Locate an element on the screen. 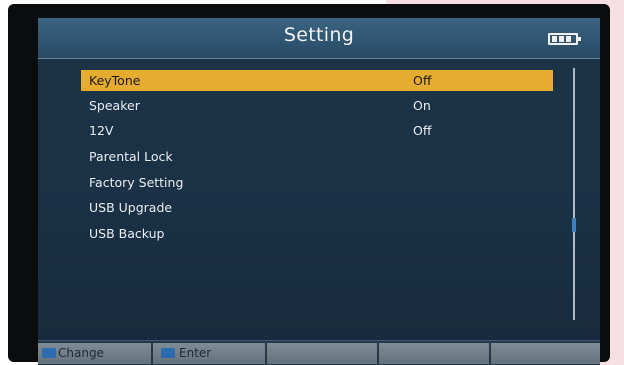 The image size is (624, 365). menu-item-label: Parental Lock is located at coordinates (131, 156).